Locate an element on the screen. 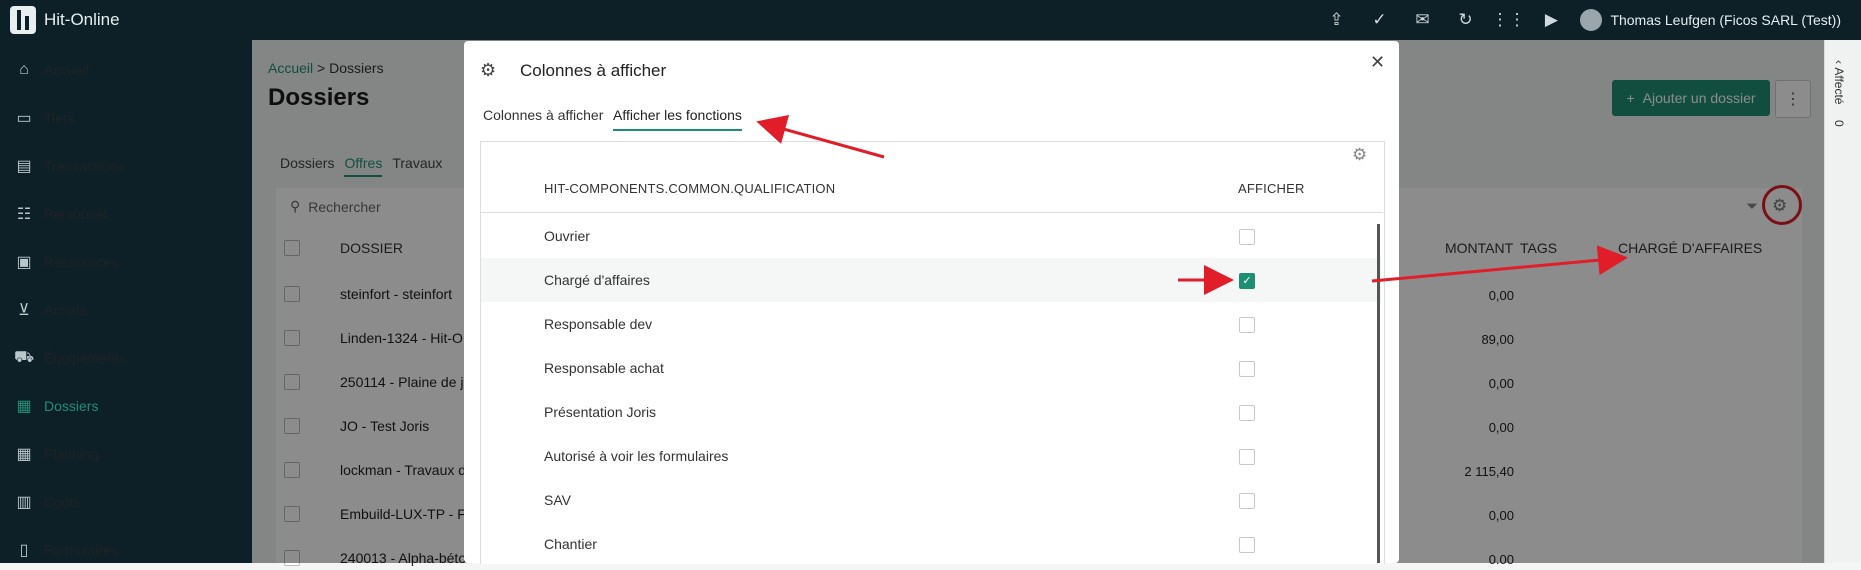 The width and height of the screenshot is (1861, 570). arrow-to-column is located at coordinates (1499, 264).